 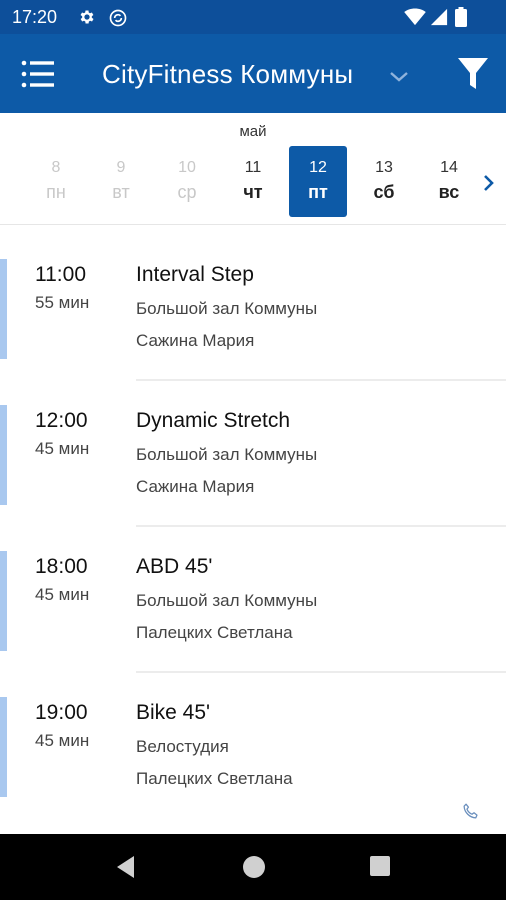 I want to click on day-weekday: ср, so click(x=187, y=192).